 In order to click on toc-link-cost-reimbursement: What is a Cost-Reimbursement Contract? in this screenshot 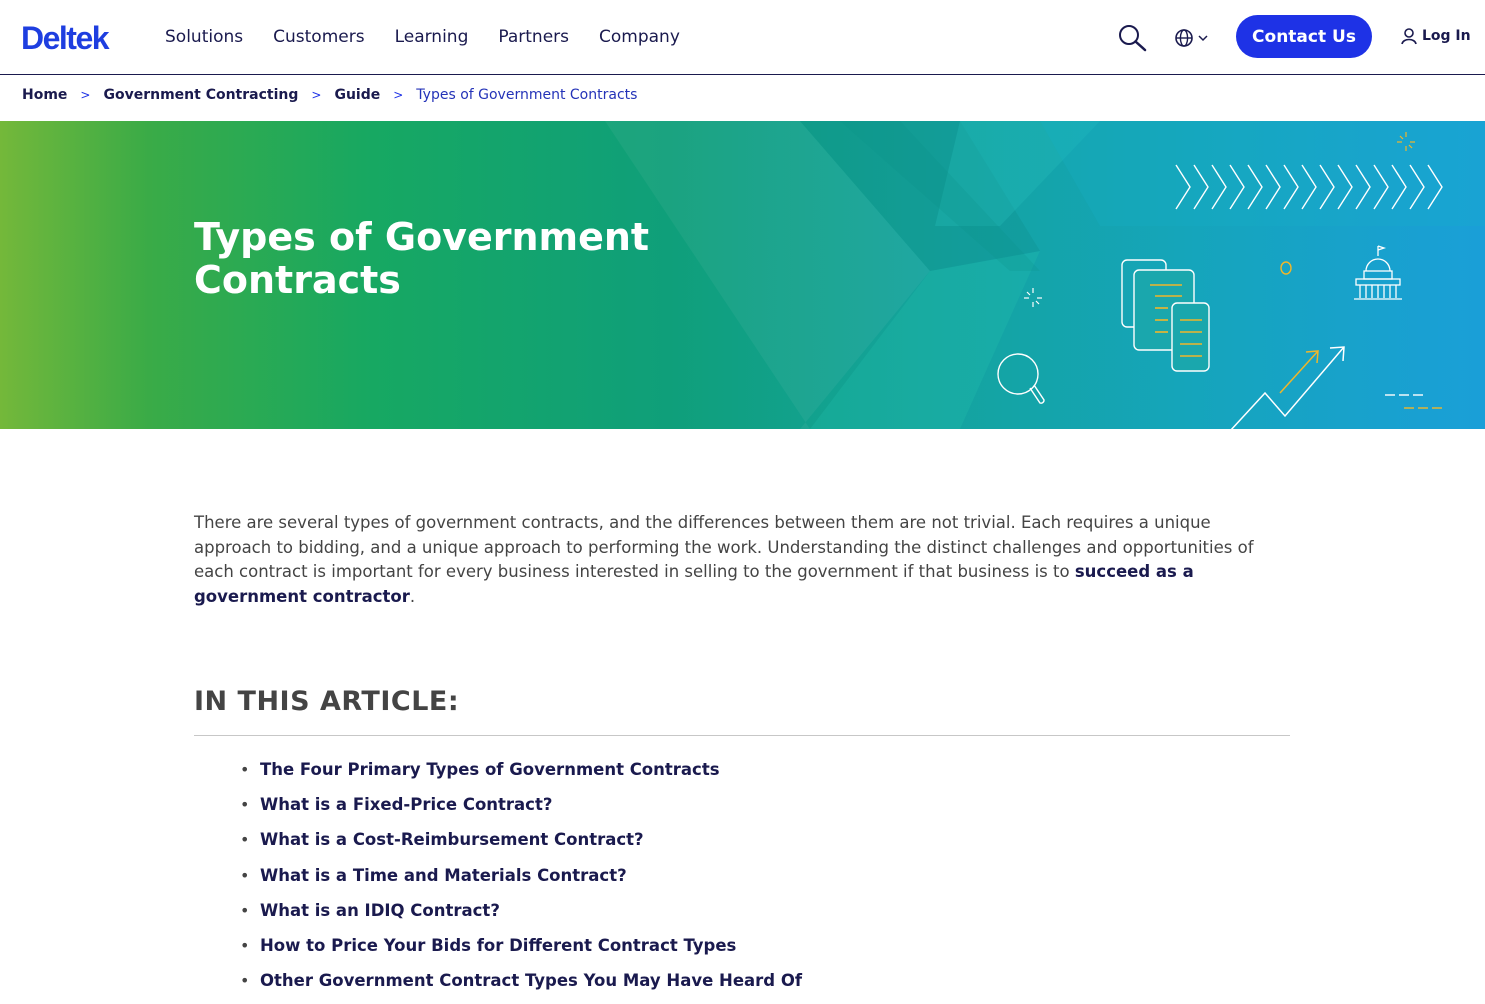, I will do `click(452, 839)`.